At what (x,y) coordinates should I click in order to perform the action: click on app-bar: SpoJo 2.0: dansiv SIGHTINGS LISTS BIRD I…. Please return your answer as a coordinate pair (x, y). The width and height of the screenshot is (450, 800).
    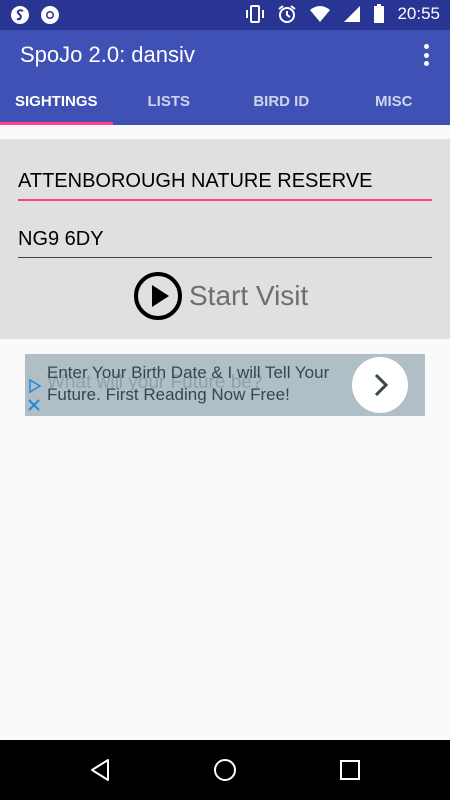
    Looking at the image, I should click on (225, 77).